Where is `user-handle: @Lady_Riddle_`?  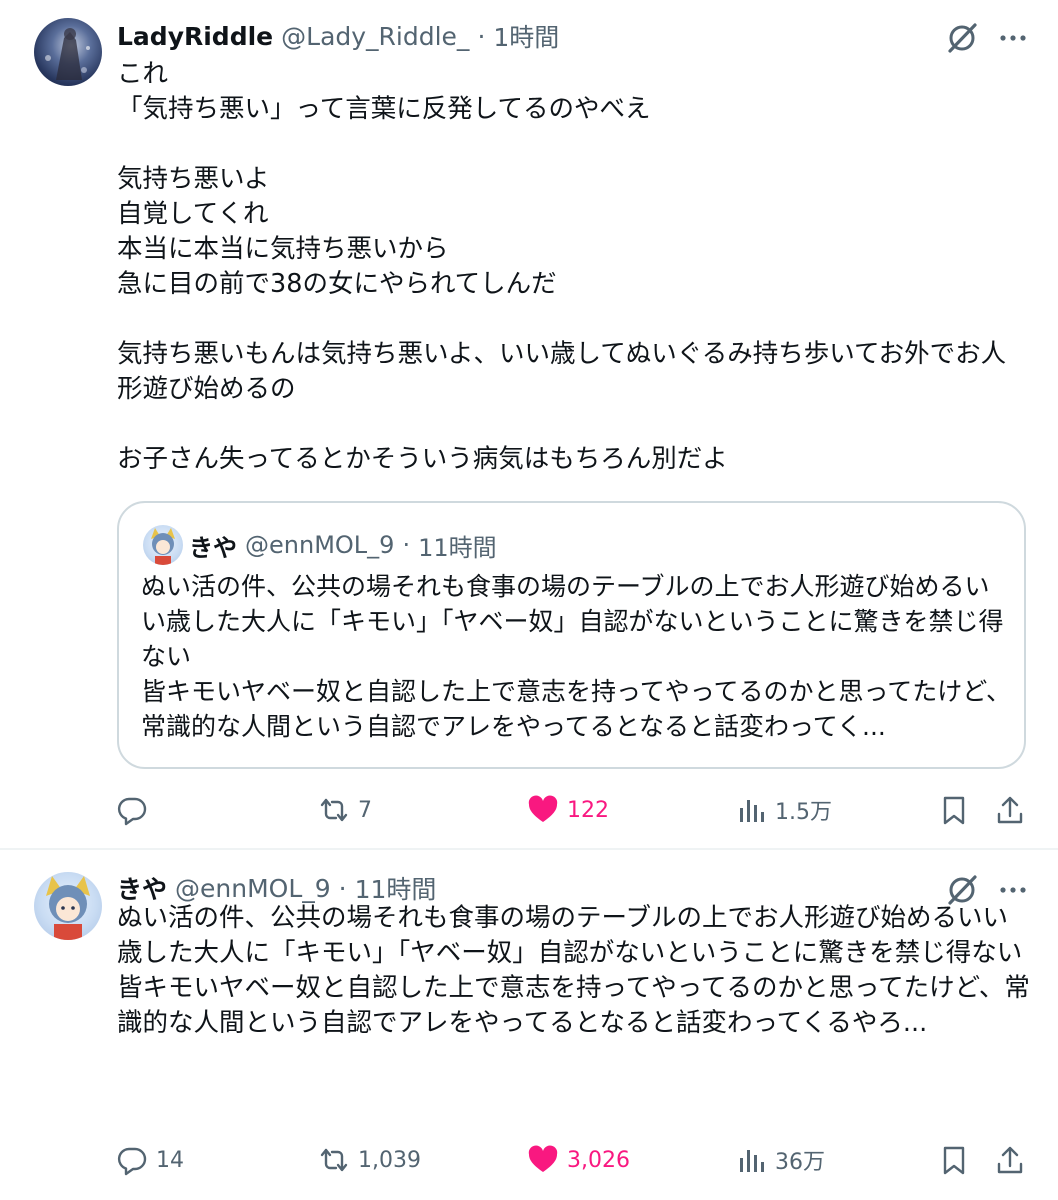 user-handle: @Lady_Riddle_ is located at coordinates (375, 36).